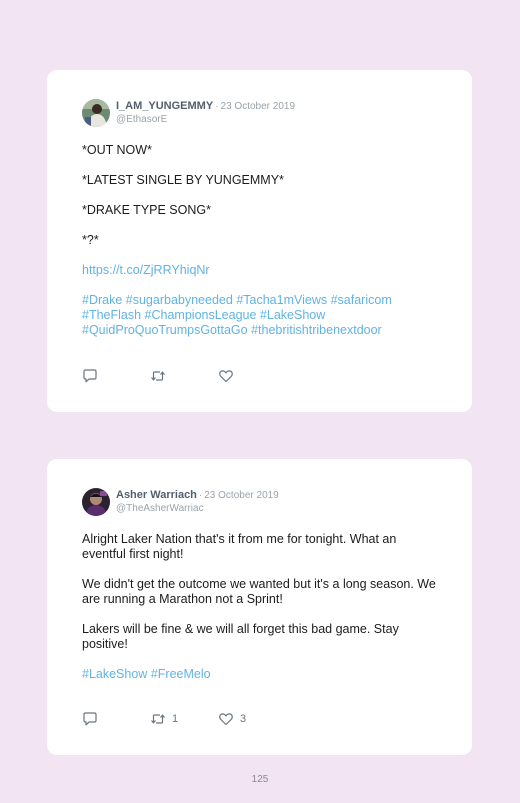 The image size is (520, 803). I want to click on retweet-button: 1, so click(184, 719).